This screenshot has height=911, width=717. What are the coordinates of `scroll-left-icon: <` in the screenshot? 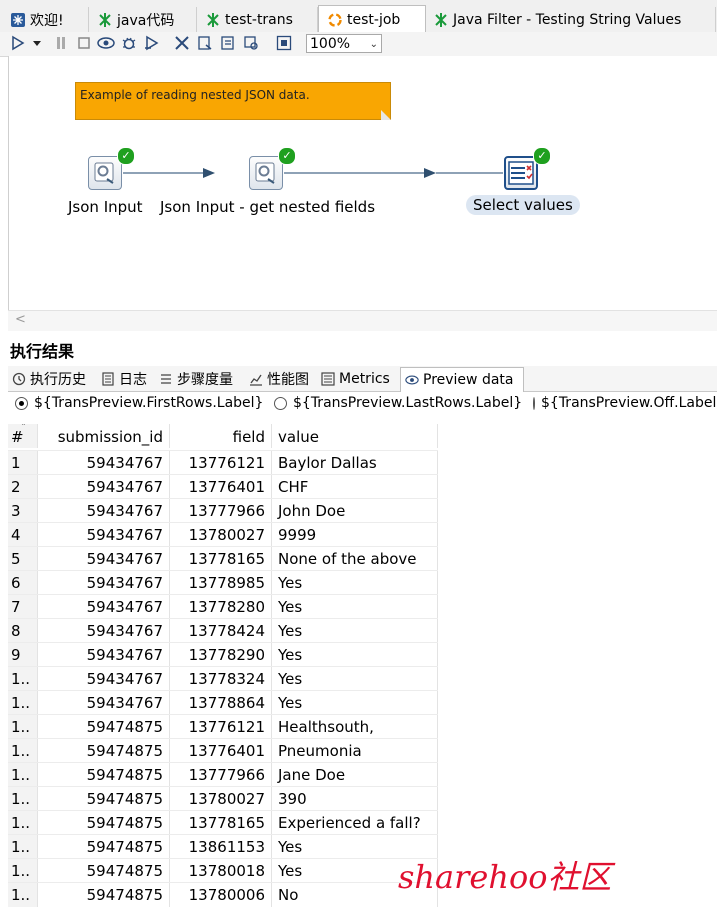 It's located at (20, 319).